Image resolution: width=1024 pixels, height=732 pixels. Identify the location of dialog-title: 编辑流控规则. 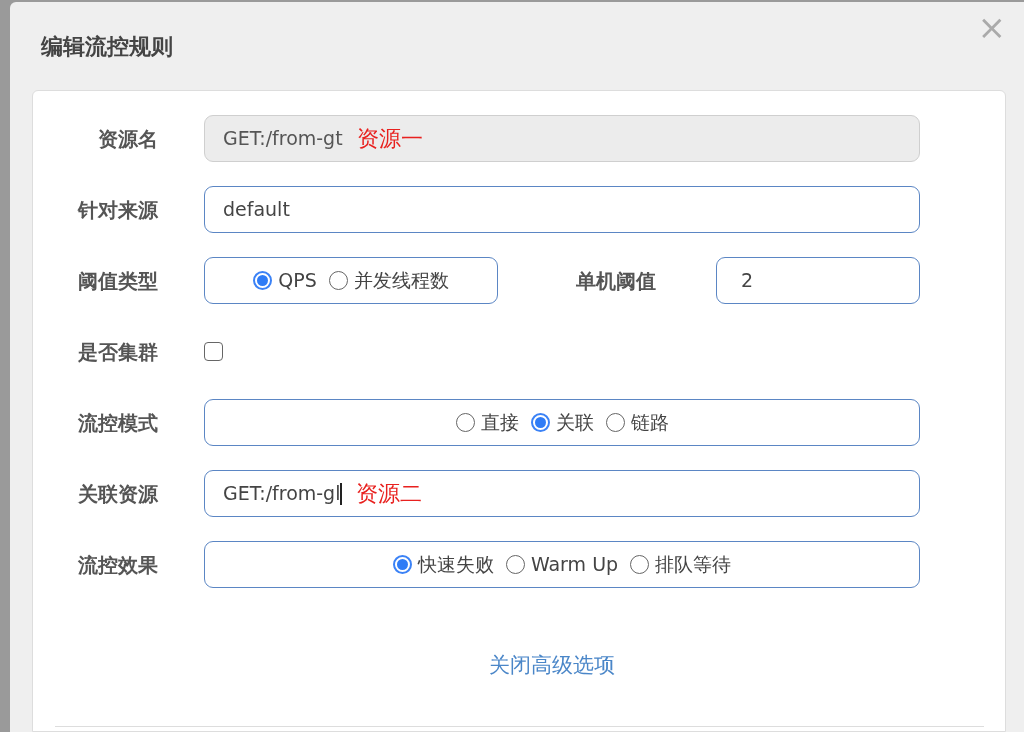
(107, 47).